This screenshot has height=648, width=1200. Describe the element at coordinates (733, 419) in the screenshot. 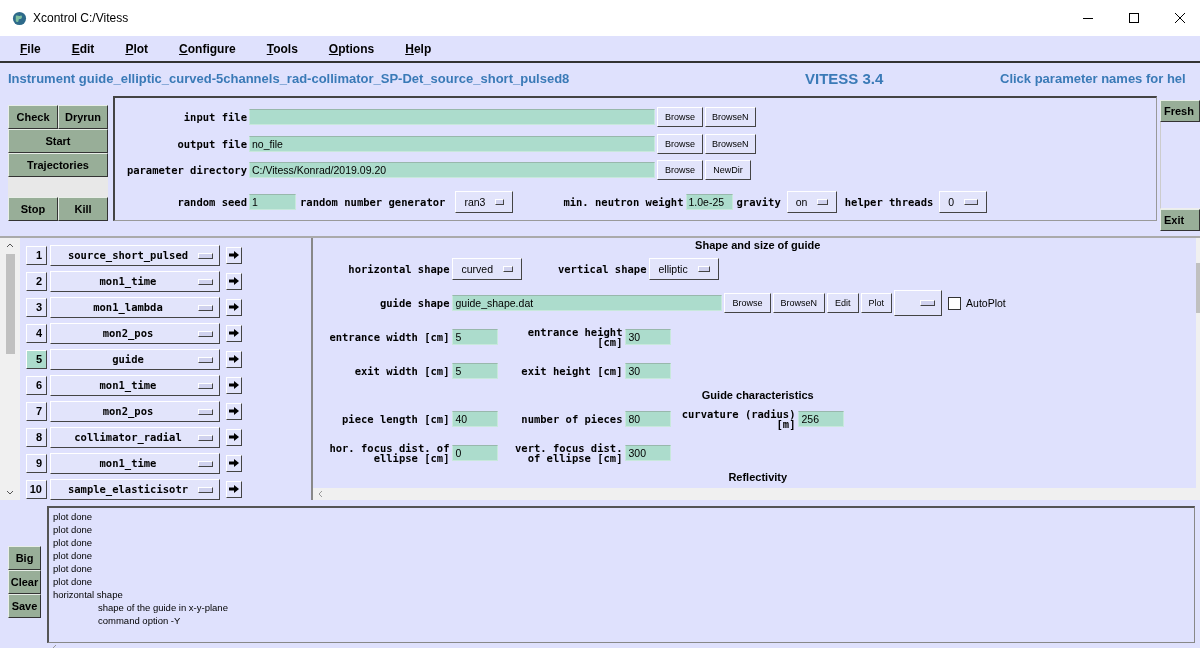

I see `parameter-label: curvature (radius) [m]` at that location.